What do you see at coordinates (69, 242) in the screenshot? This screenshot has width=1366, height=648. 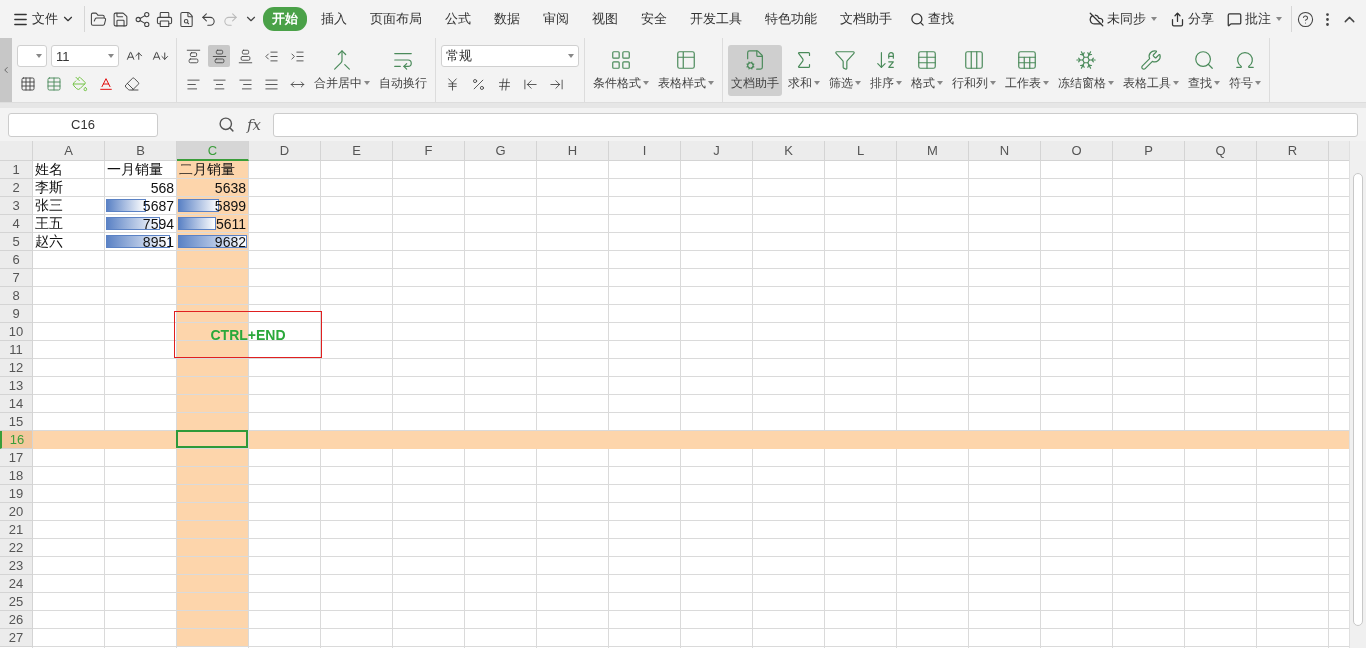 I see `table-cell: 赵六` at bounding box center [69, 242].